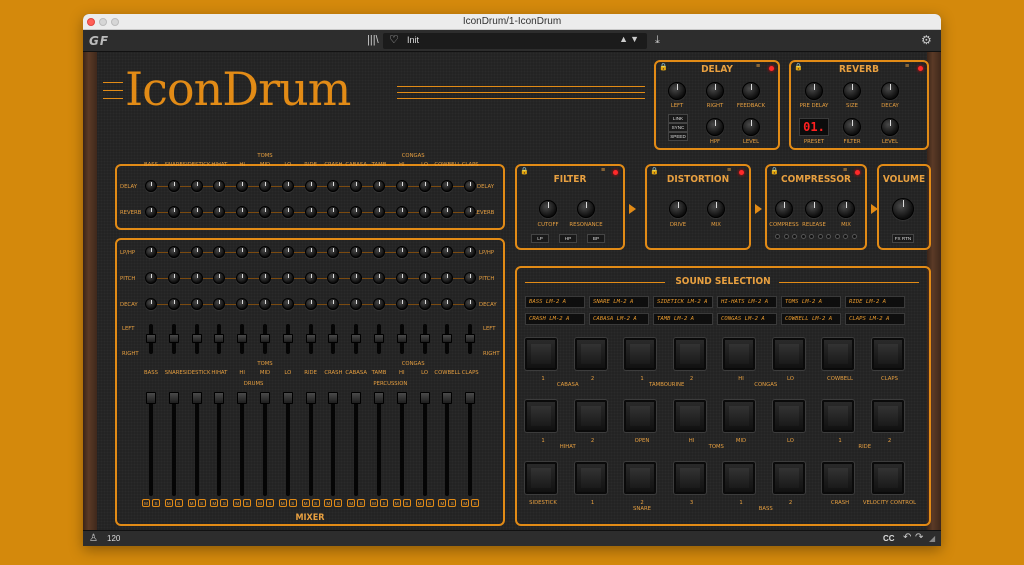 This screenshot has width=1024, height=565. Describe the element at coordinates (926, 40) in the screenshot. I see `gear-icon: ⚙` at that location.